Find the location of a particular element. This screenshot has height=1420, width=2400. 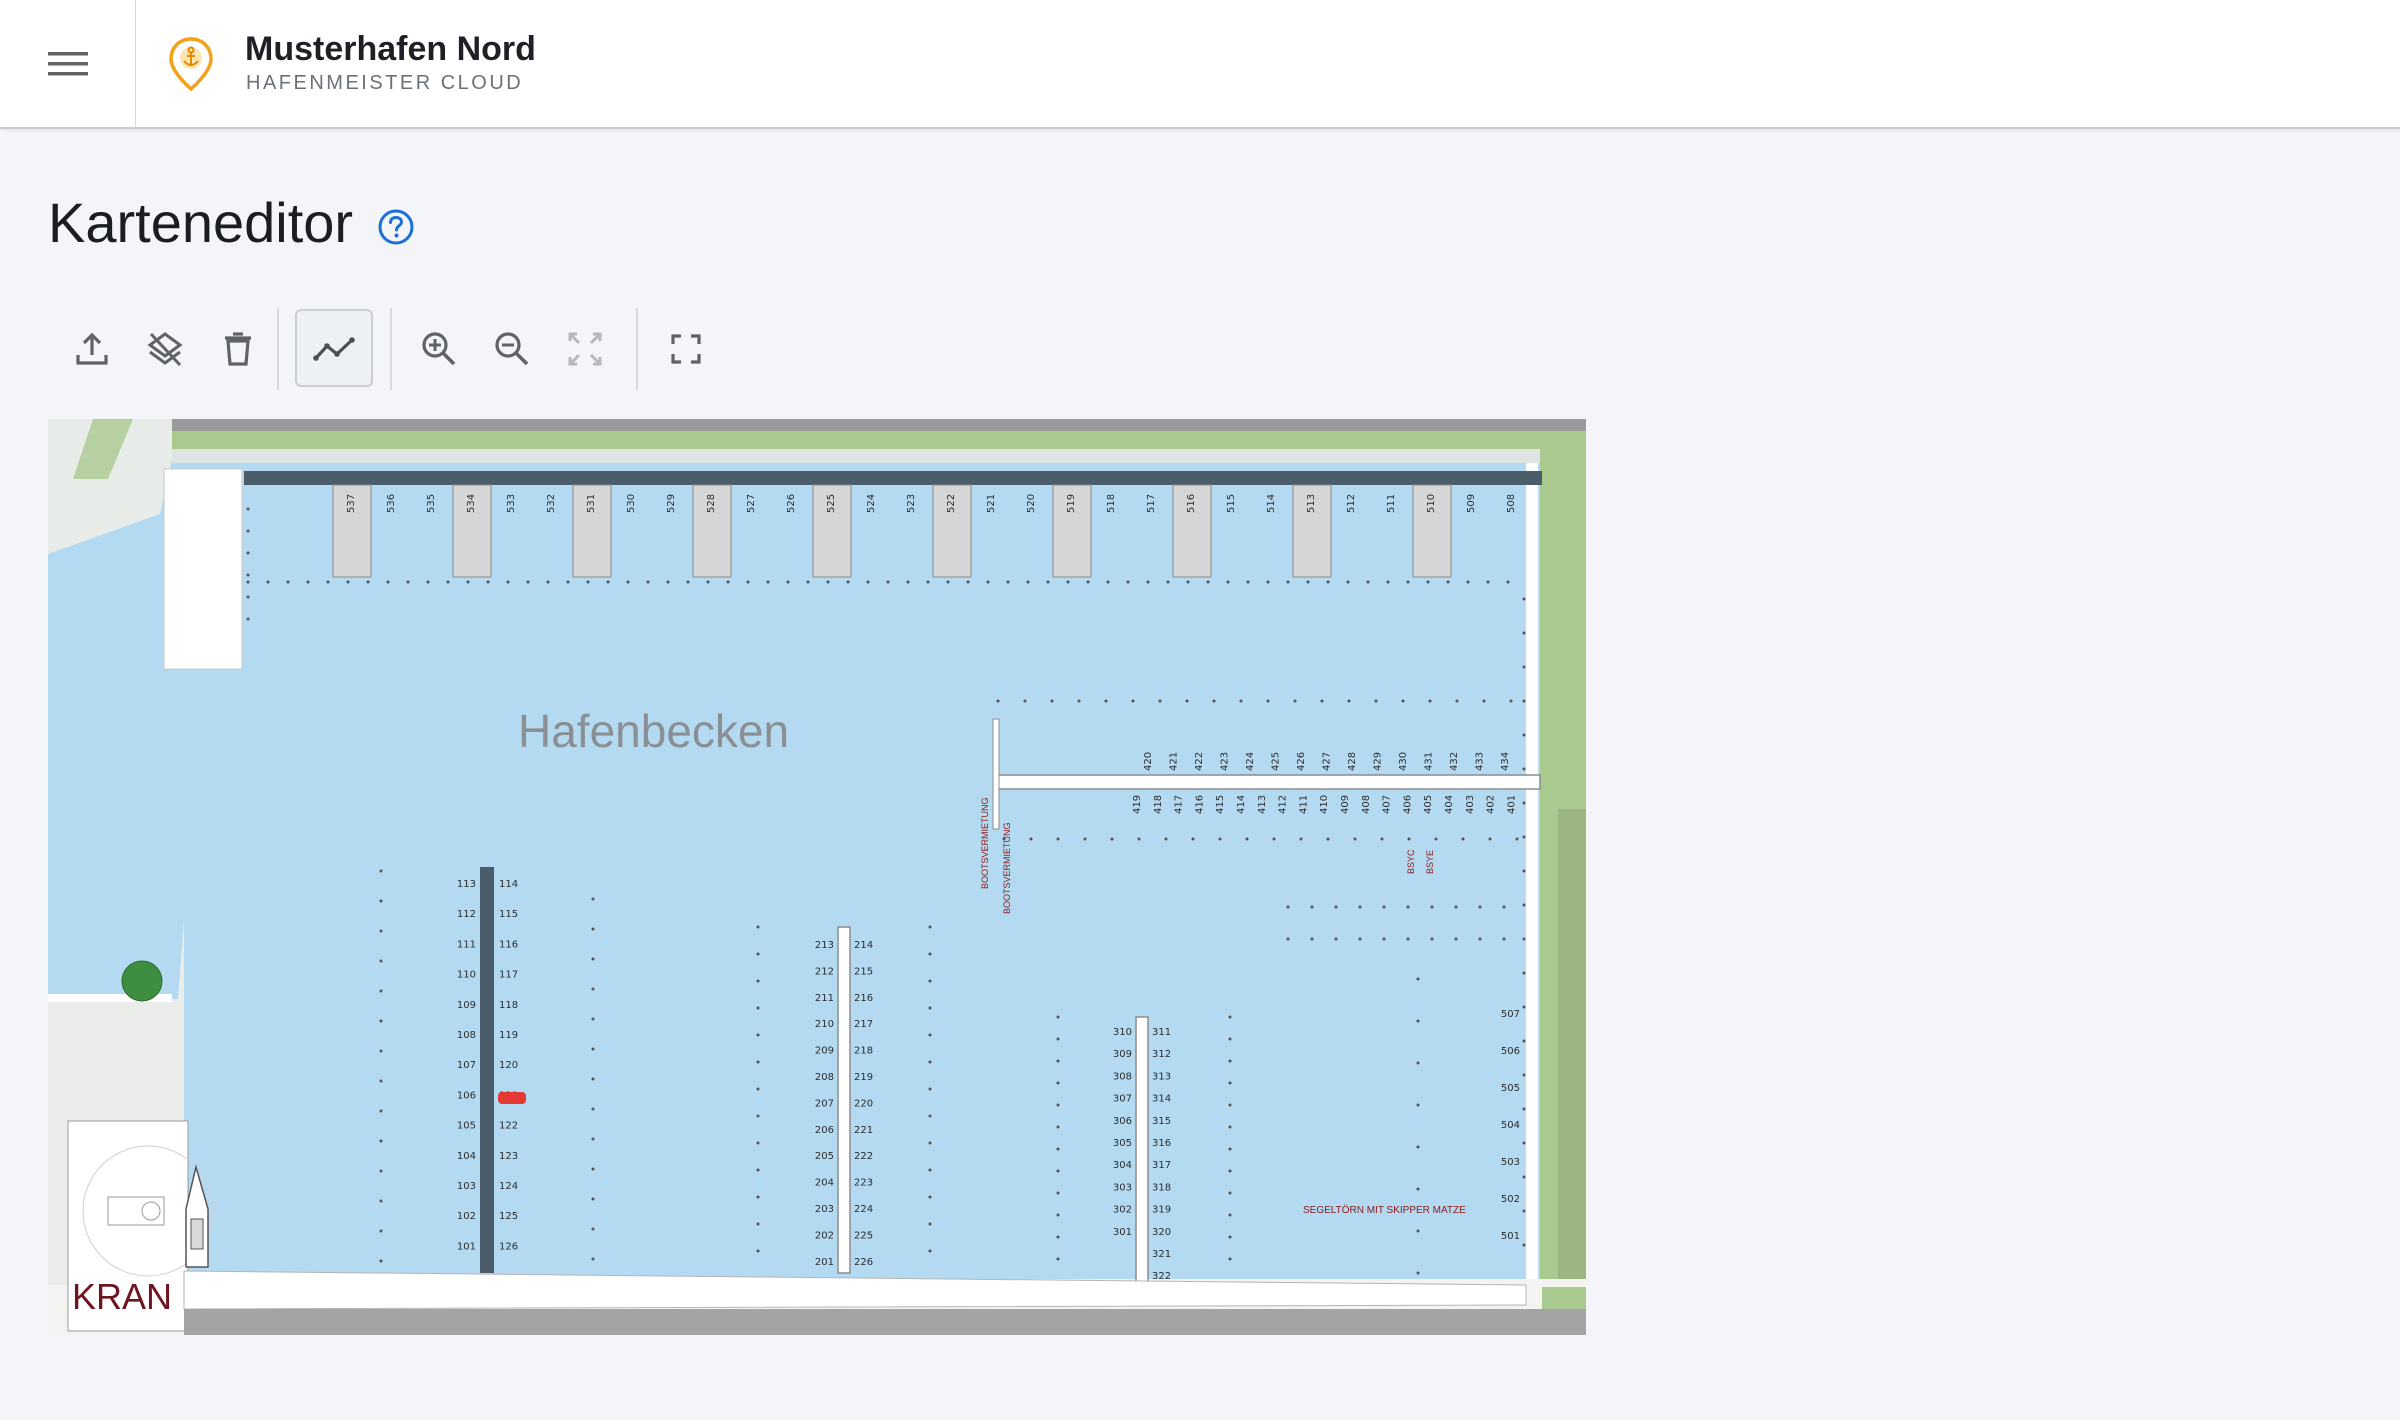

berth-number: 302 is located at coordinates (1122, 1210).